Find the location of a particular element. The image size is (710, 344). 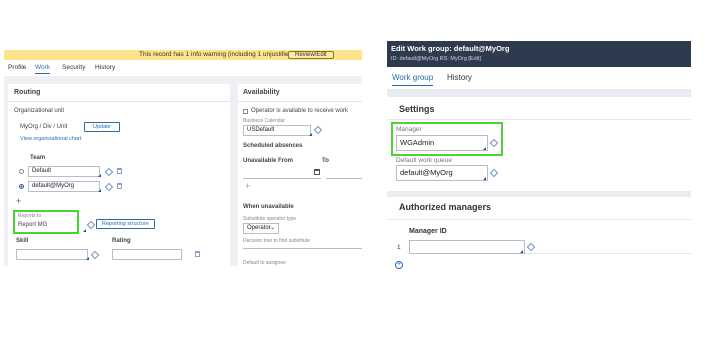

team-field-default-myorg: default@MyOrg is located at coordinates (64, 186).